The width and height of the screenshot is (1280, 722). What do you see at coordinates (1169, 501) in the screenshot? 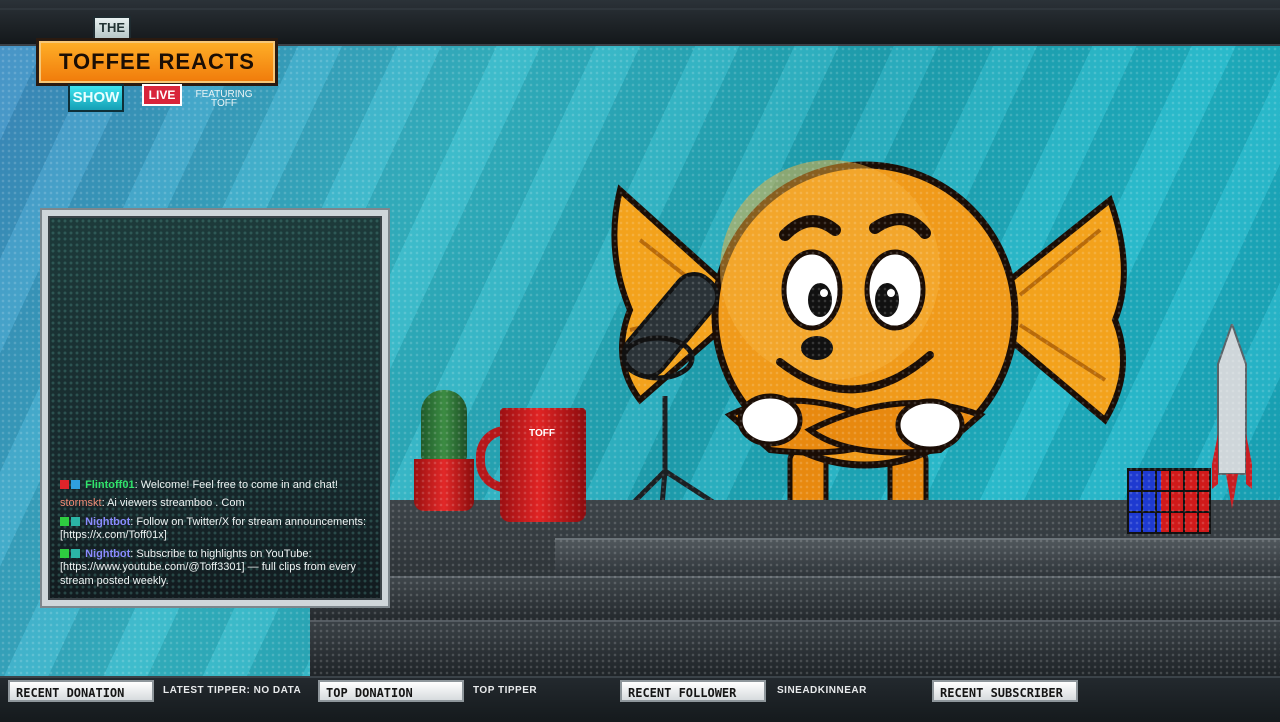
I see `rubiks-cube-icon` at bounding box center [1169, 501].